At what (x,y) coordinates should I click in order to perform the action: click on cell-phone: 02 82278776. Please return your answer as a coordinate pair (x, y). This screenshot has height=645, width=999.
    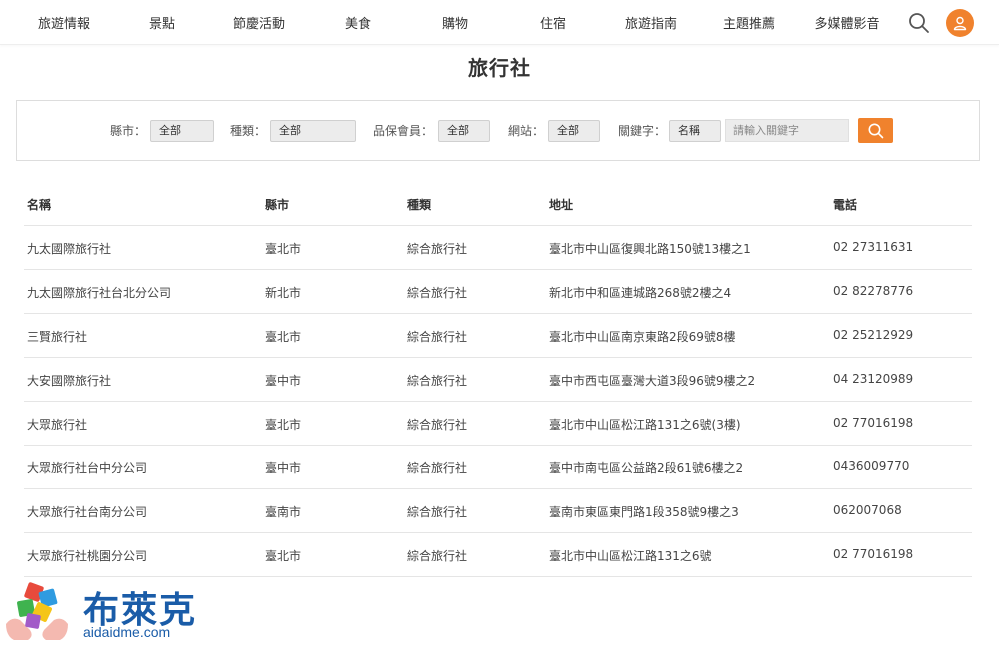
    Looking at the image, I should click on (873, 291).